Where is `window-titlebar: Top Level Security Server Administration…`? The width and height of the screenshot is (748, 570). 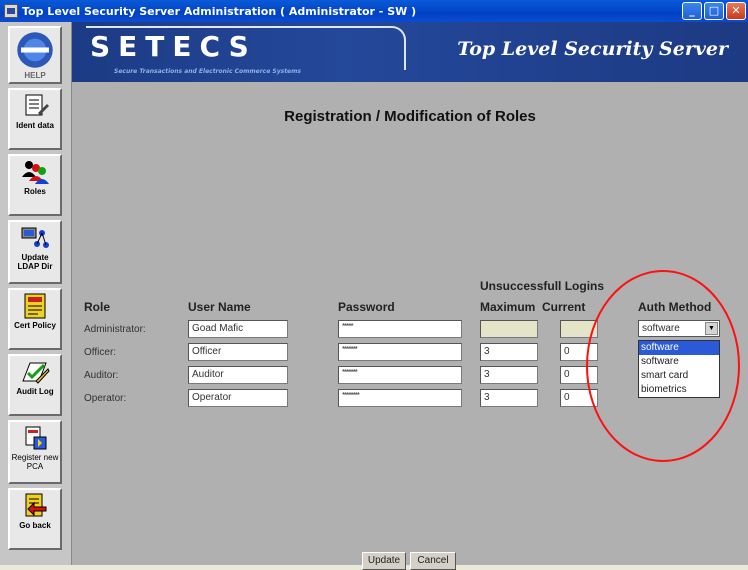
window-titlebar: Top Level Security Server Administration… is located at coordinates (374, 11).